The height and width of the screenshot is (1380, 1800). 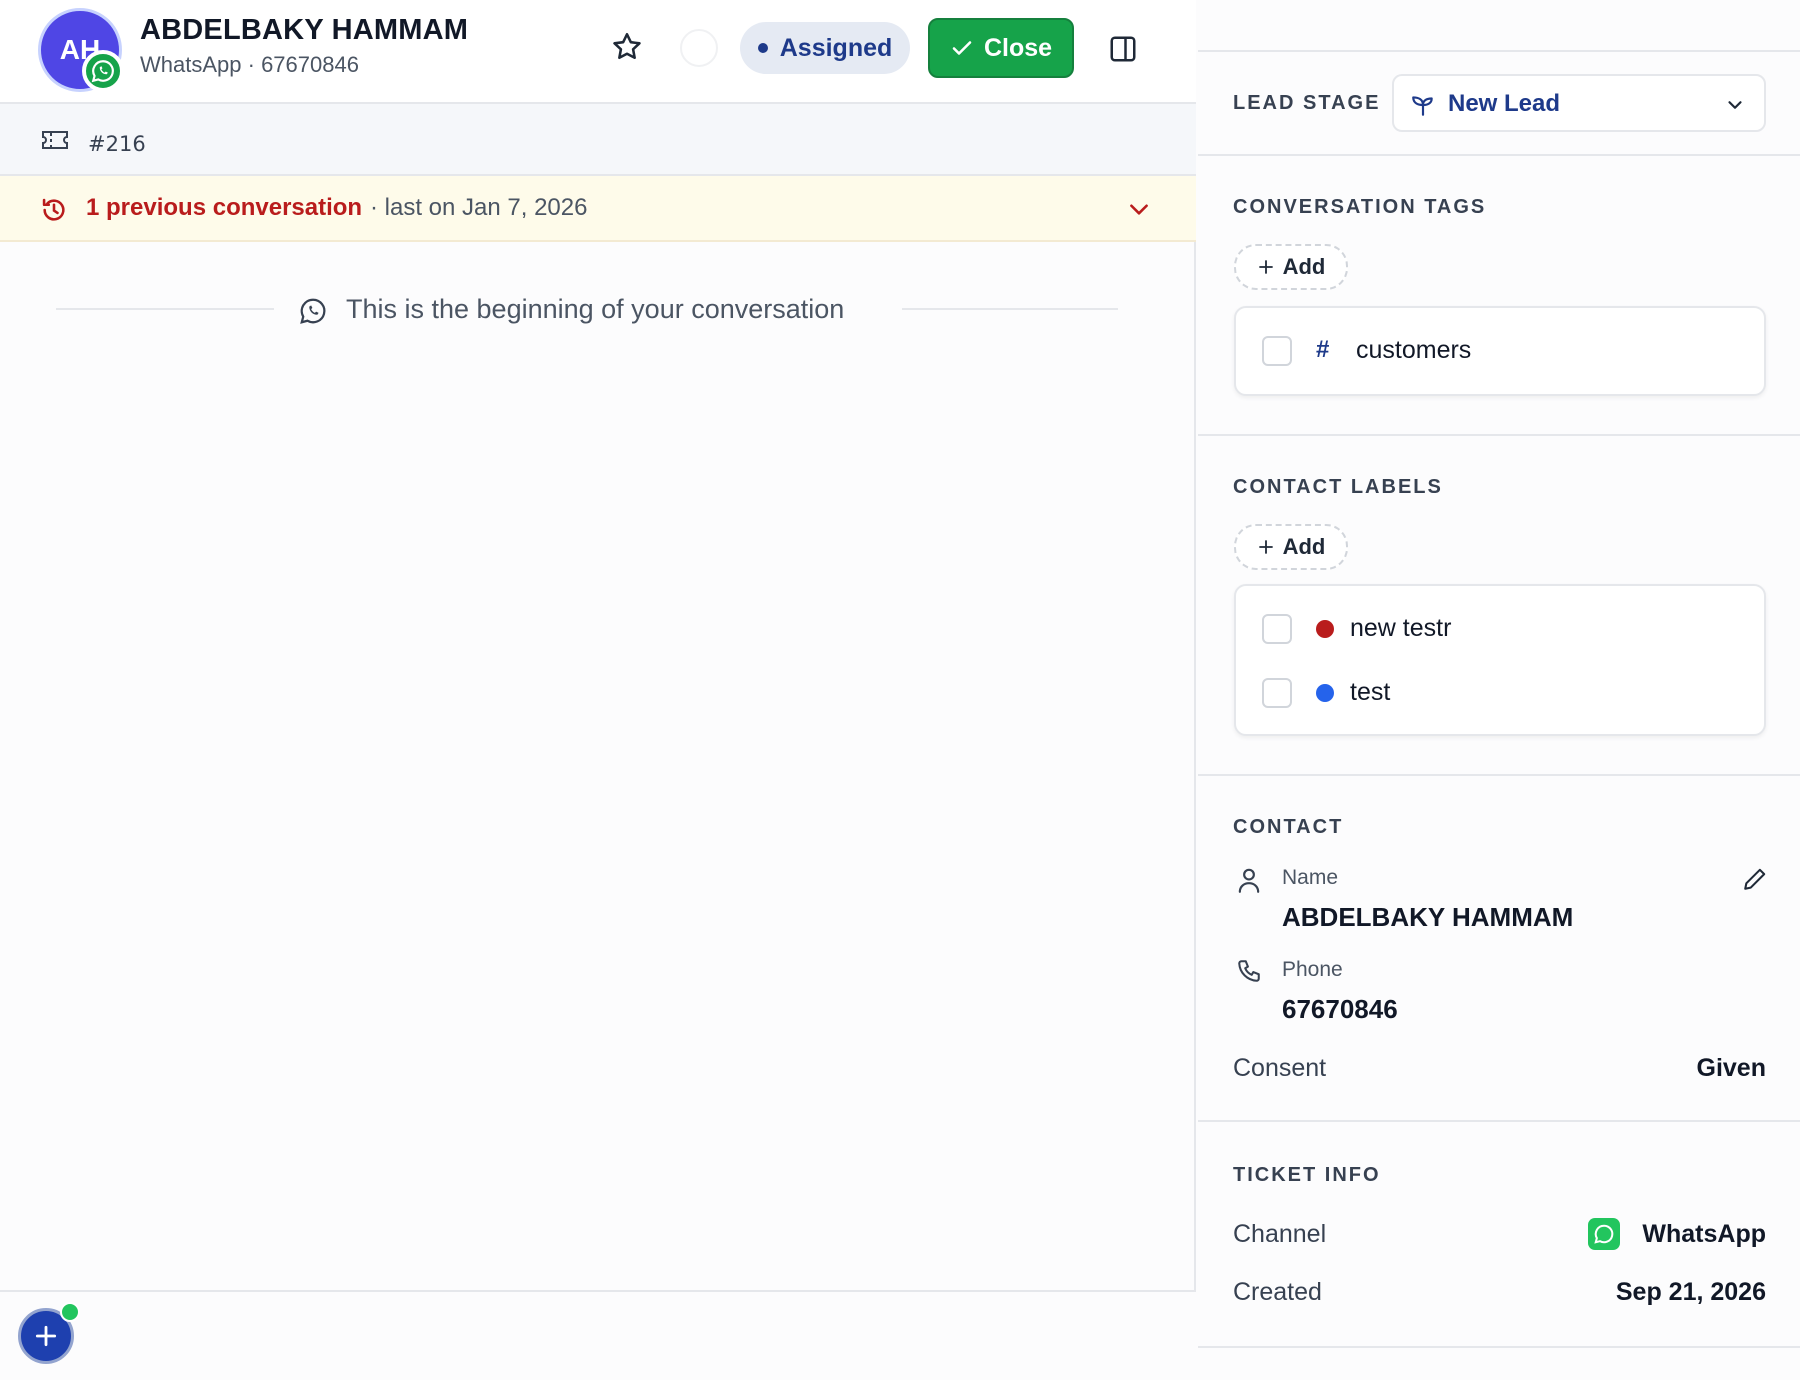 What do you see at coordinates (762, 48) in the screenshot?
I see `status-dot` at bounding box center [762, 48].